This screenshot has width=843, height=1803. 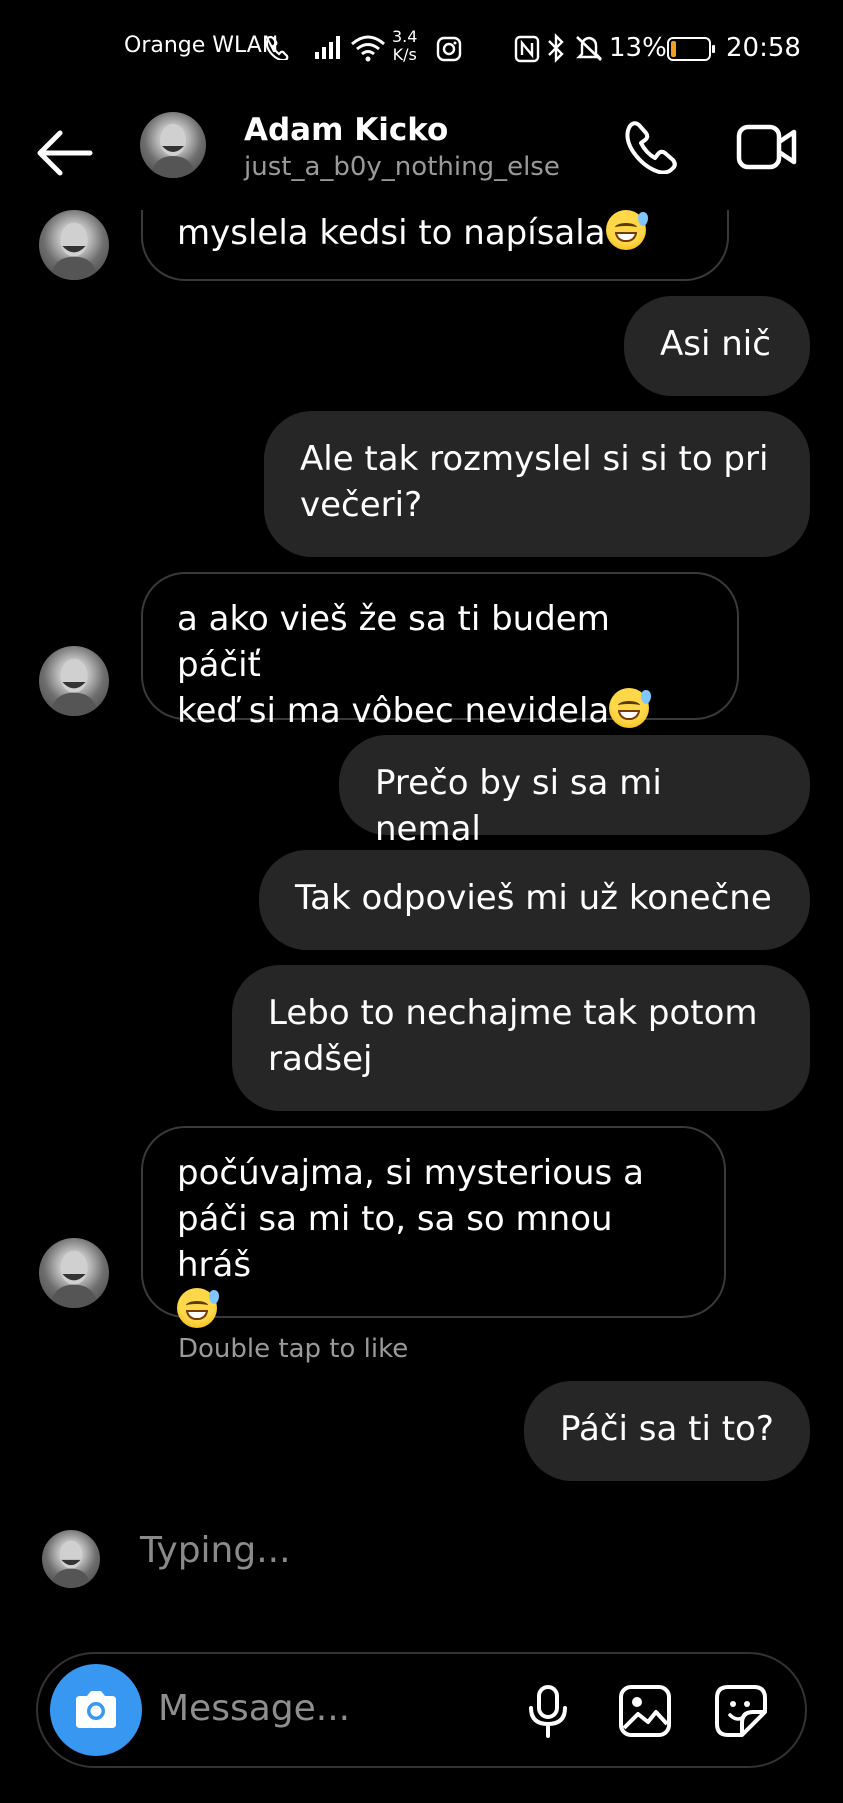 I want to click on message-input, so click(x=333, y=1708).